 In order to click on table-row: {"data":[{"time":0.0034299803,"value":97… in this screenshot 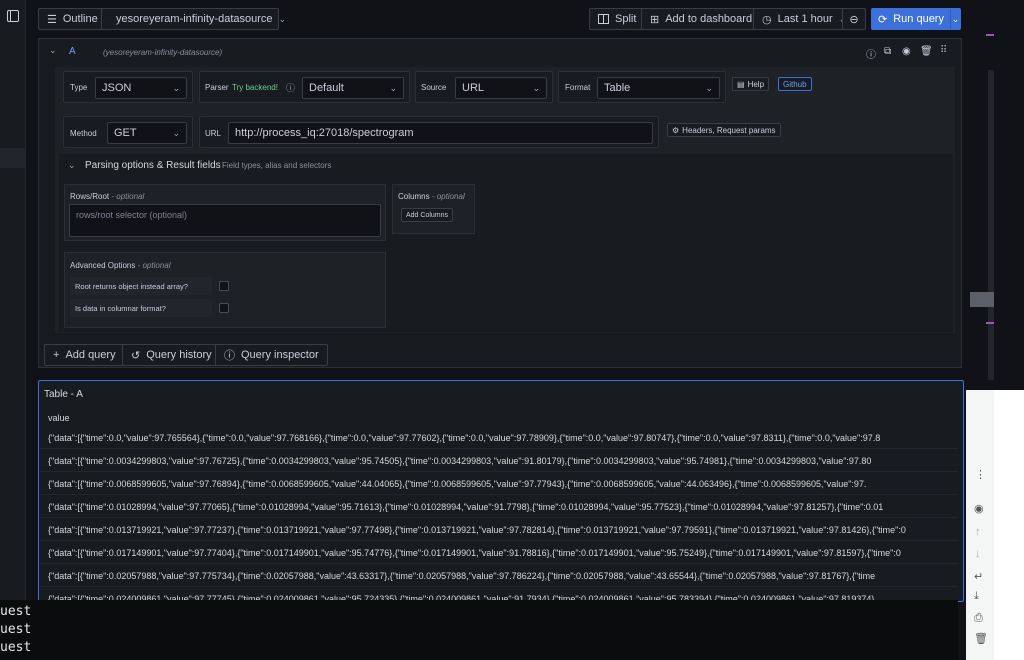, I will do `click(499, 461)`.